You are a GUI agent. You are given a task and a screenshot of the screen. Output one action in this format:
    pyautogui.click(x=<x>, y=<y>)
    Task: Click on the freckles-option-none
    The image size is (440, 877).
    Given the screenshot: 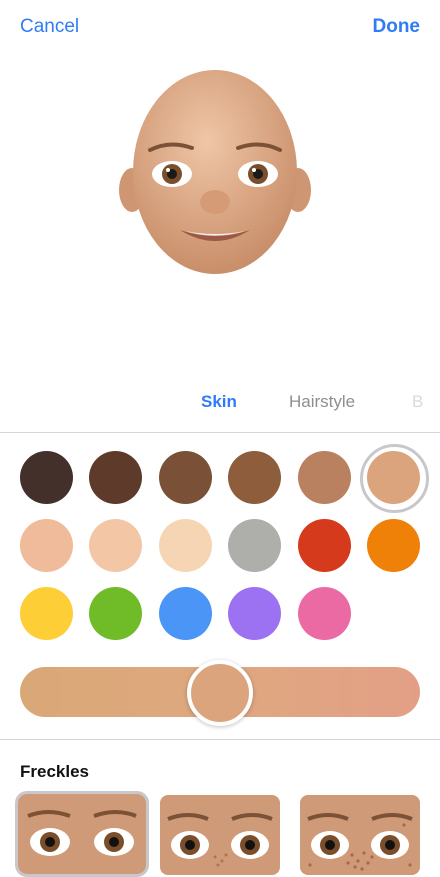 What is the action you would take?
    pyautogui.click(x=82, y=834)
    